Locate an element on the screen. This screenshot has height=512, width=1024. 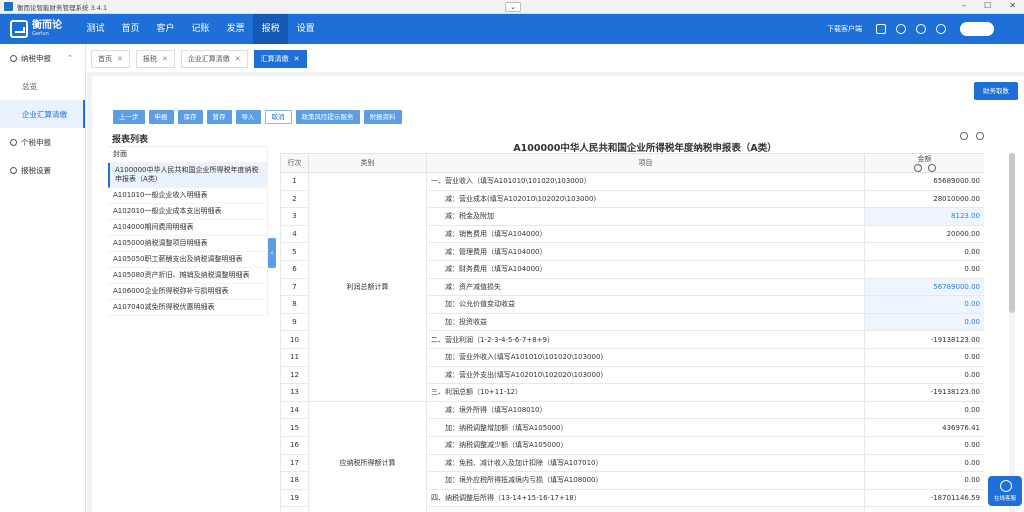
window-titlebar: 衡而论智能财务管理系统 3.4.1 ⌄ – ☐ ✕ is located at coordinates (512, 7).